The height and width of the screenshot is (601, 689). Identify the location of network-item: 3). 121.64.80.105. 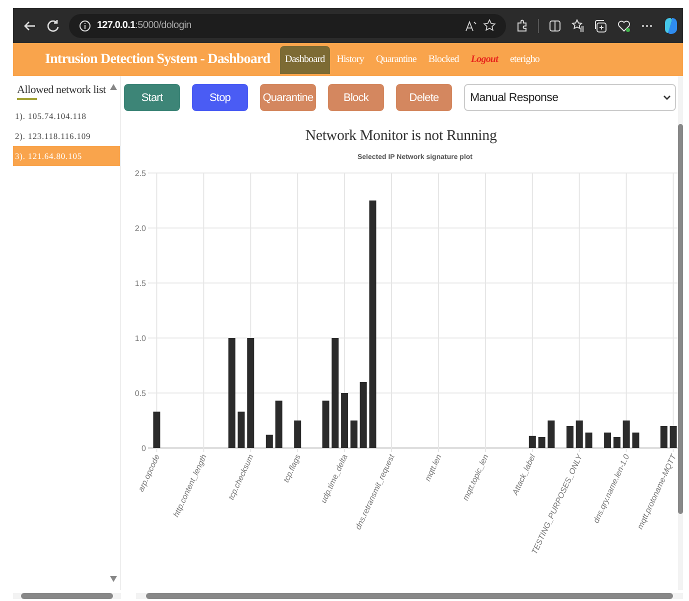
(66, 156).